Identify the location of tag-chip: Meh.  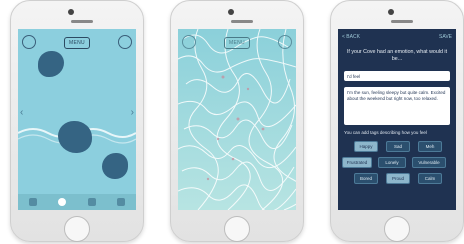
(430, 146).